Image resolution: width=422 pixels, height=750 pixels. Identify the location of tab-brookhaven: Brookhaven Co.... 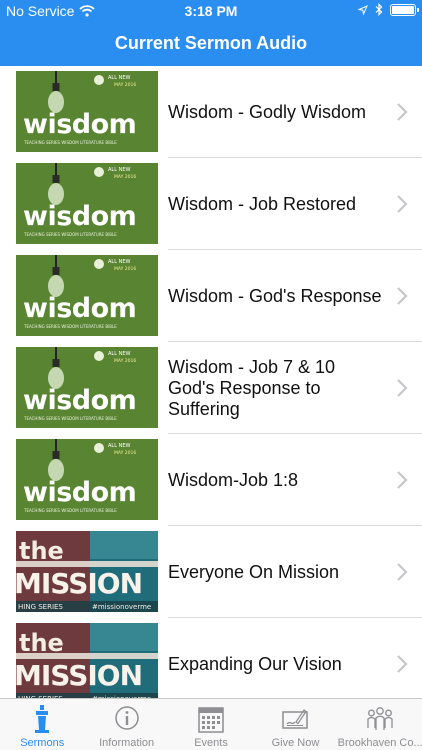
(380, 724).